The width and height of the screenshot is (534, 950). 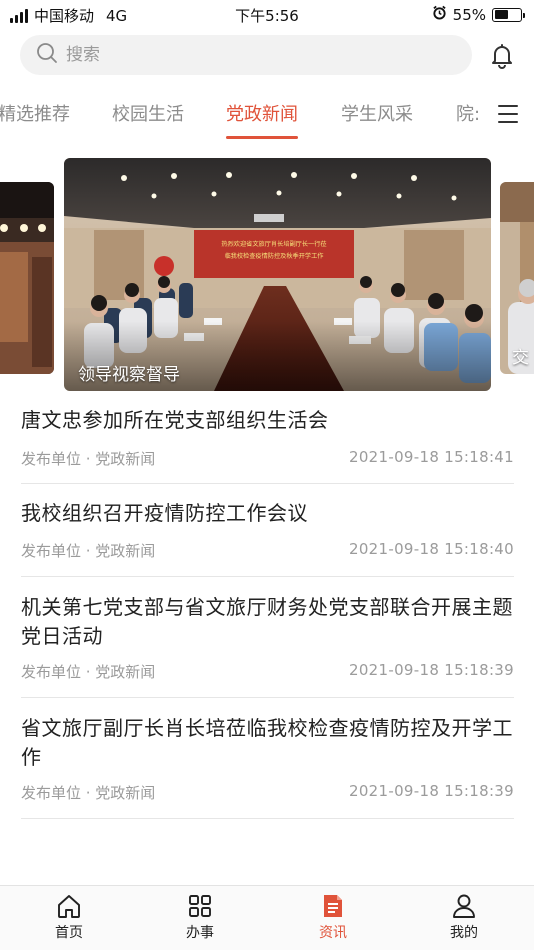 I want to click on nav-services-label: 办事, so click(x=200, y=933).